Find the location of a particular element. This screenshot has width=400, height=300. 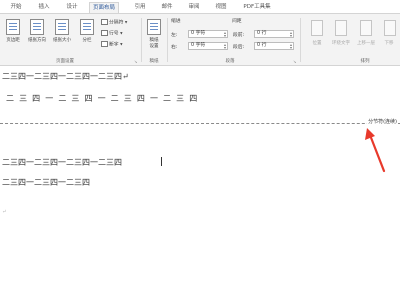

position-label: 位置 is located at coordinates (317, 43).